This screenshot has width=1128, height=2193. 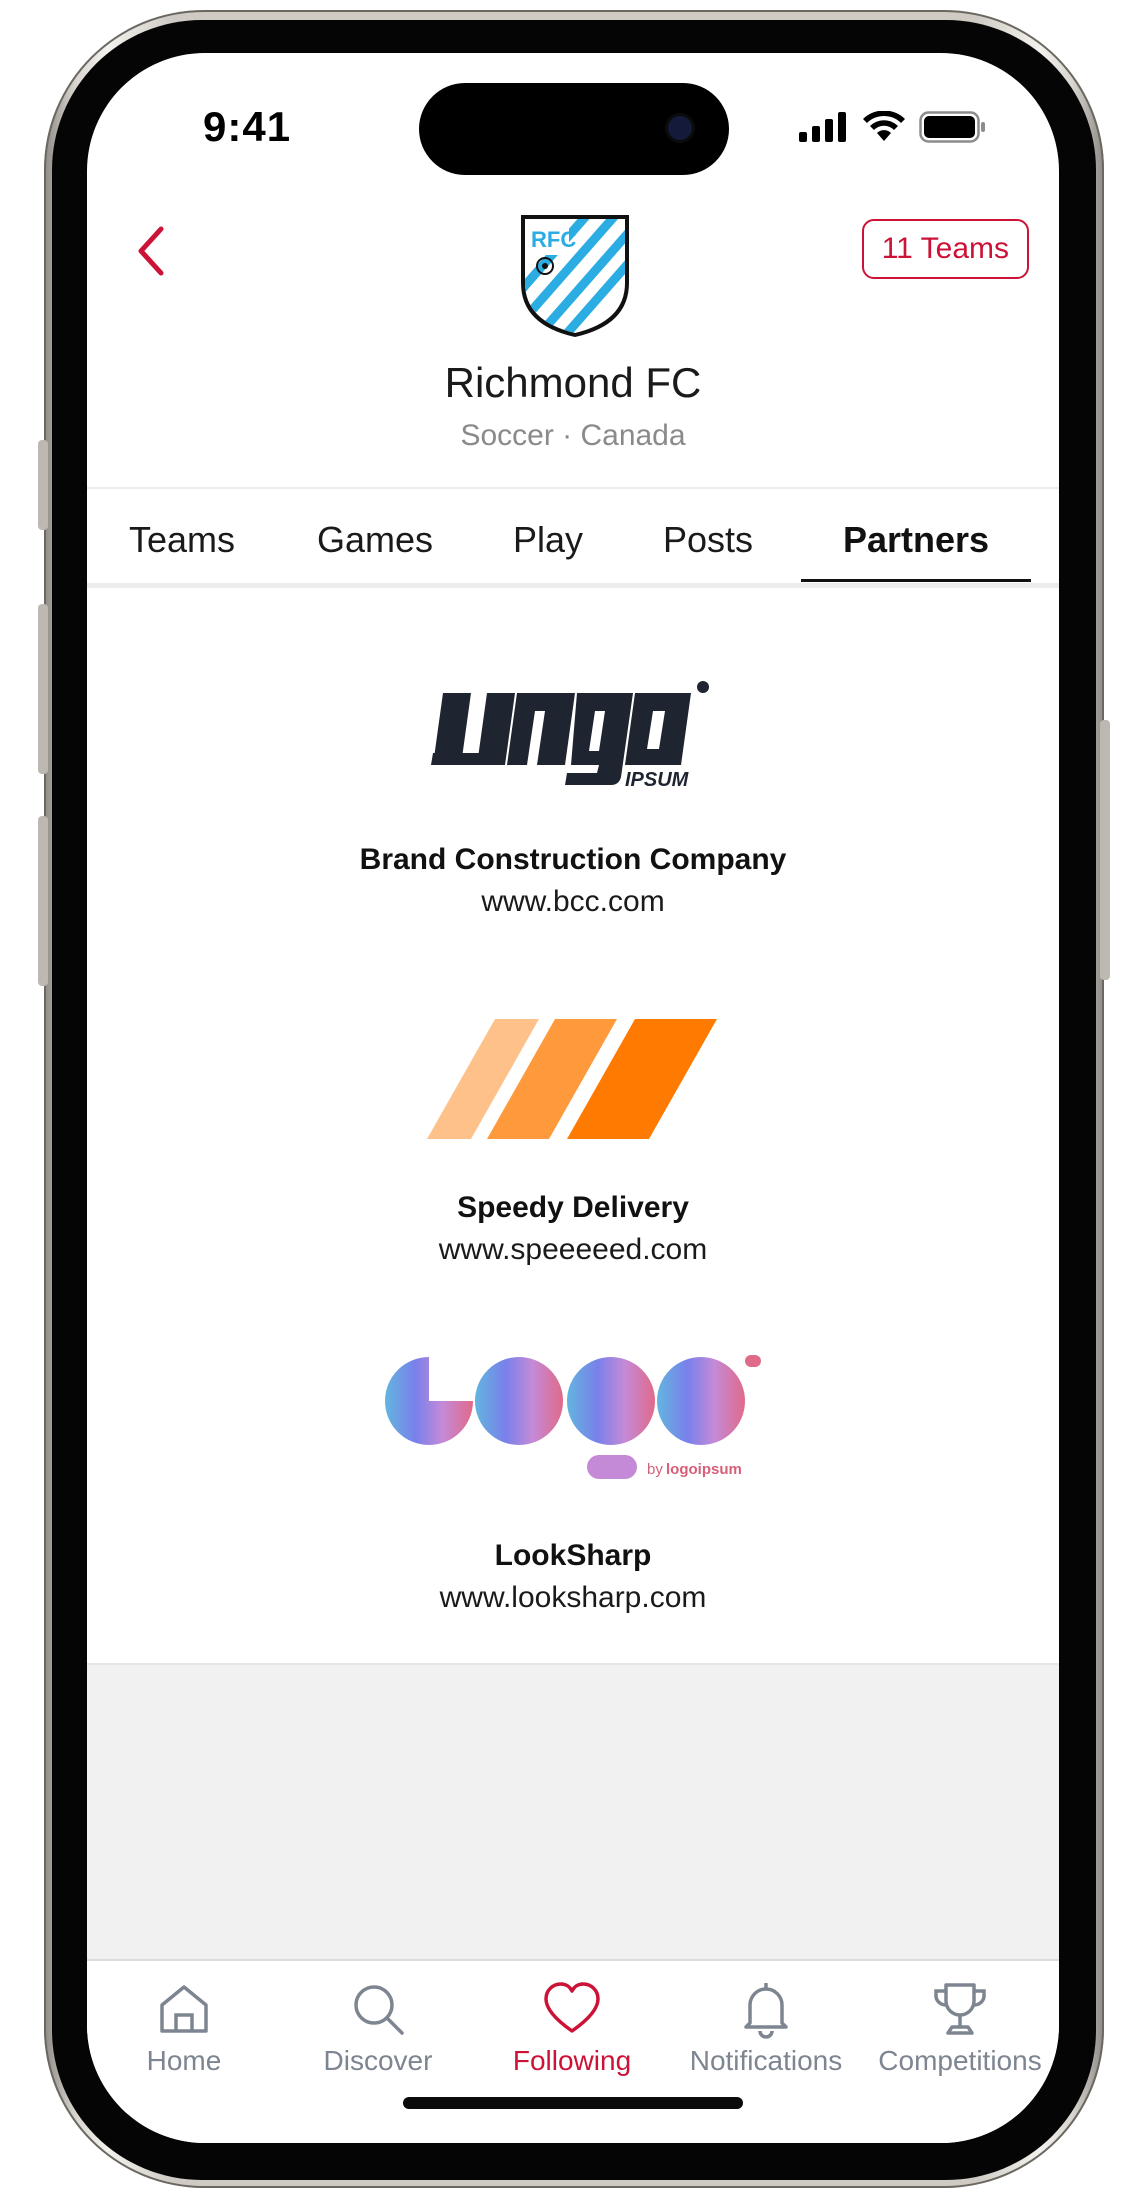 What do you see at coordinates (182, 540) in the screenshot?
I see `tab-teams: Teams` at bounding box center [182, 540].